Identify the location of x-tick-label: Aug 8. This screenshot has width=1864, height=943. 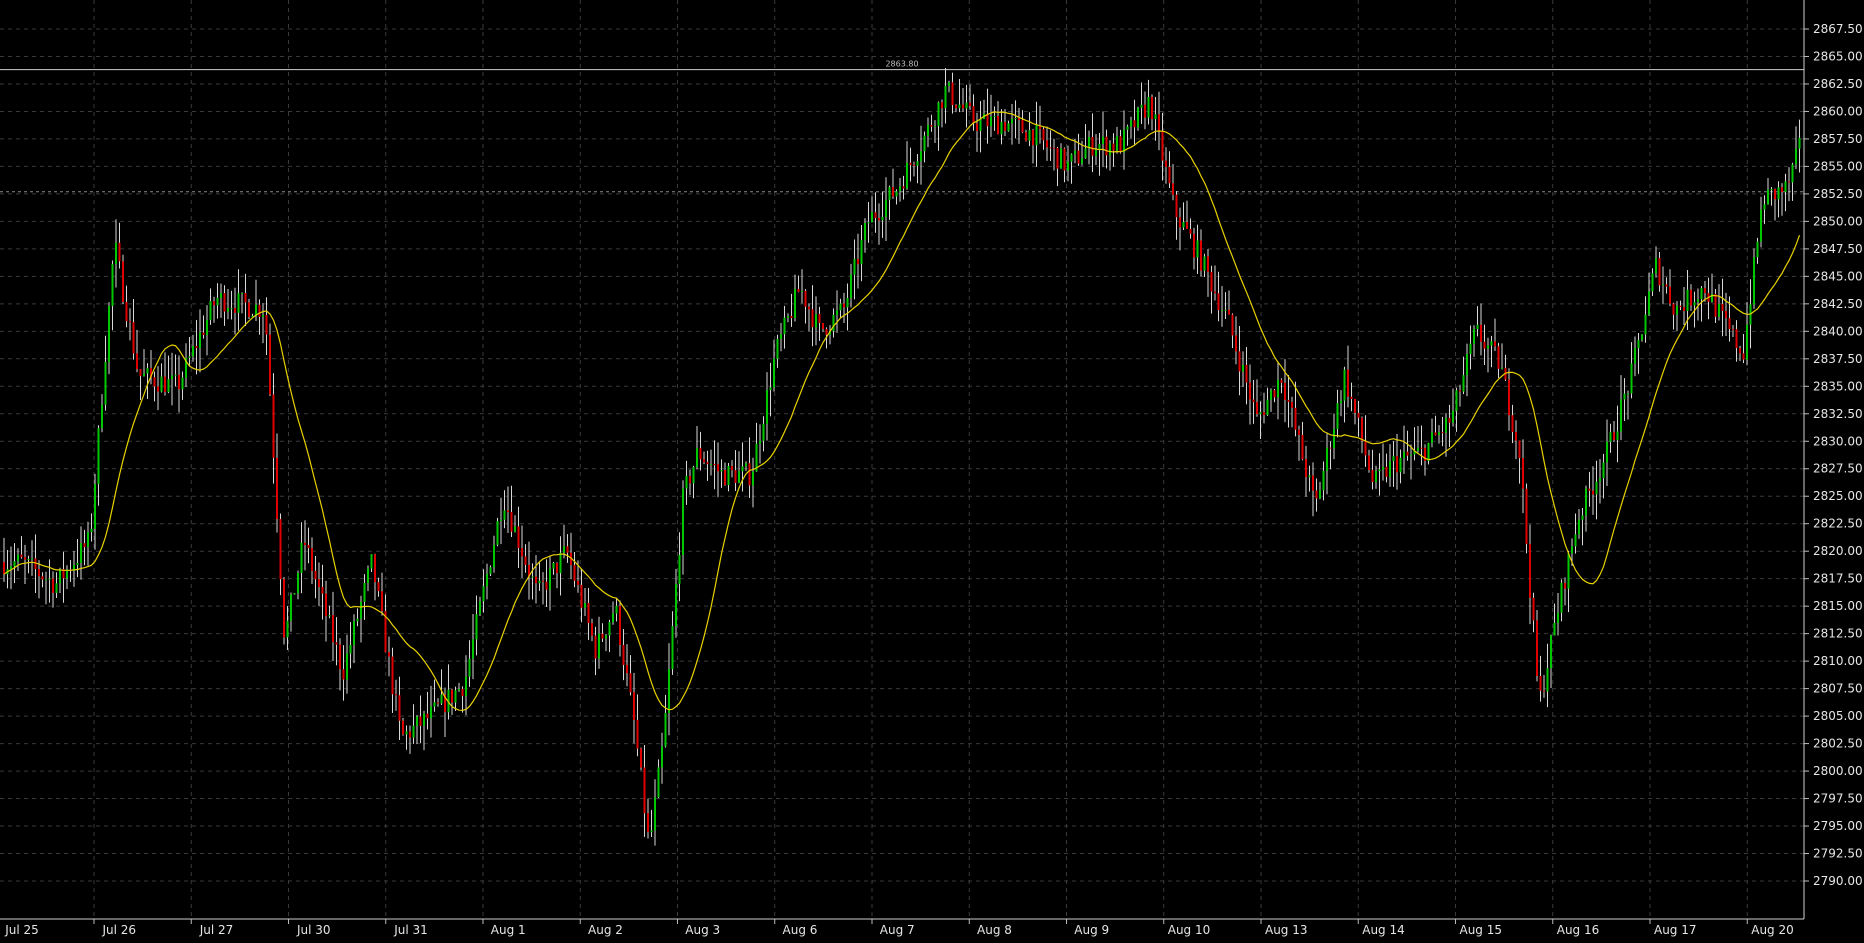
(994, 930).